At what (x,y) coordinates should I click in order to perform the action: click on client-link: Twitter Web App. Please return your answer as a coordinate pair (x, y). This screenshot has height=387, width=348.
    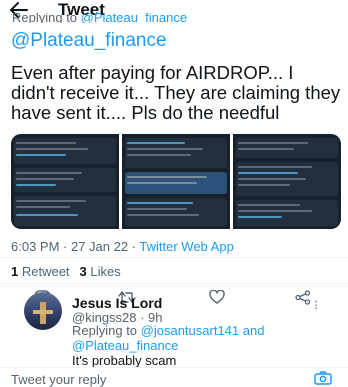
    Looking at the image, I should click on (186, 246).